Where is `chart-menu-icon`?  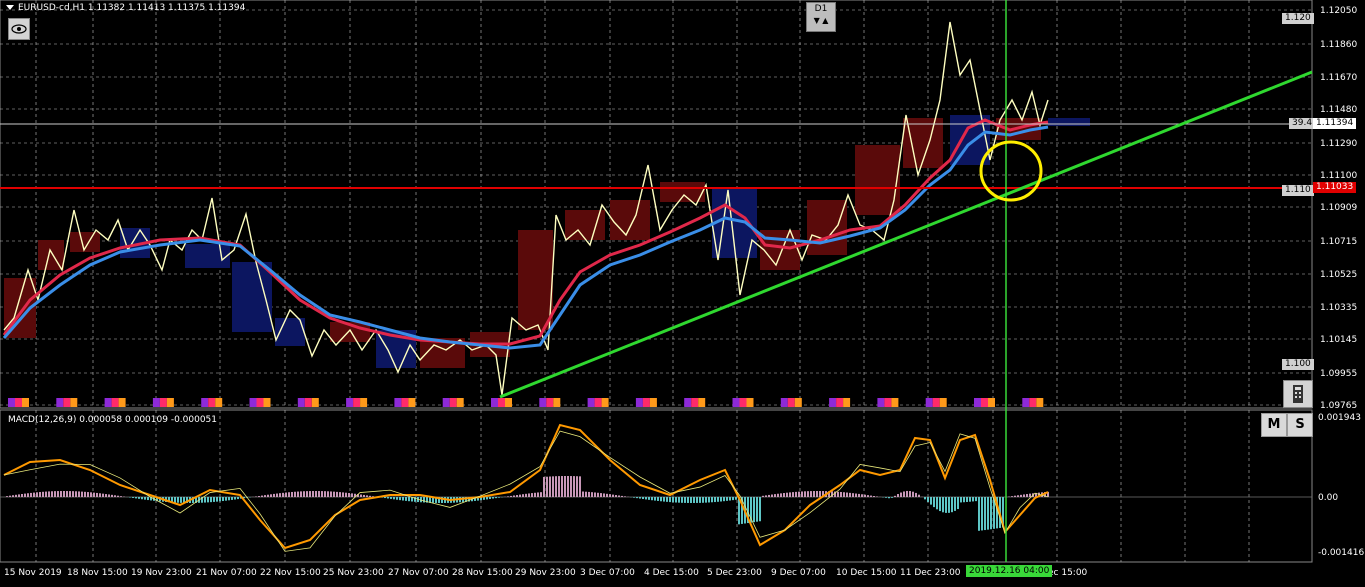
chart-menu-icon is located at coordinates (10, 7).